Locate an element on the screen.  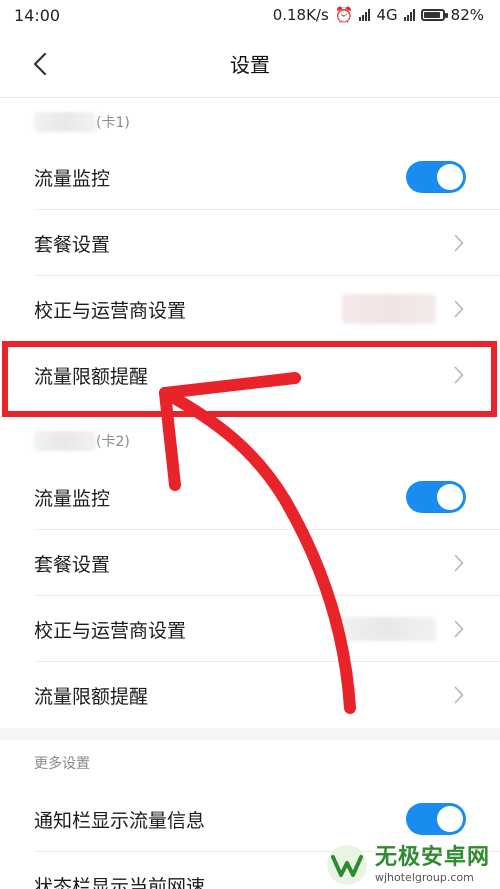
network-speed: 0.18K/s is located at coordinates (300, 15).